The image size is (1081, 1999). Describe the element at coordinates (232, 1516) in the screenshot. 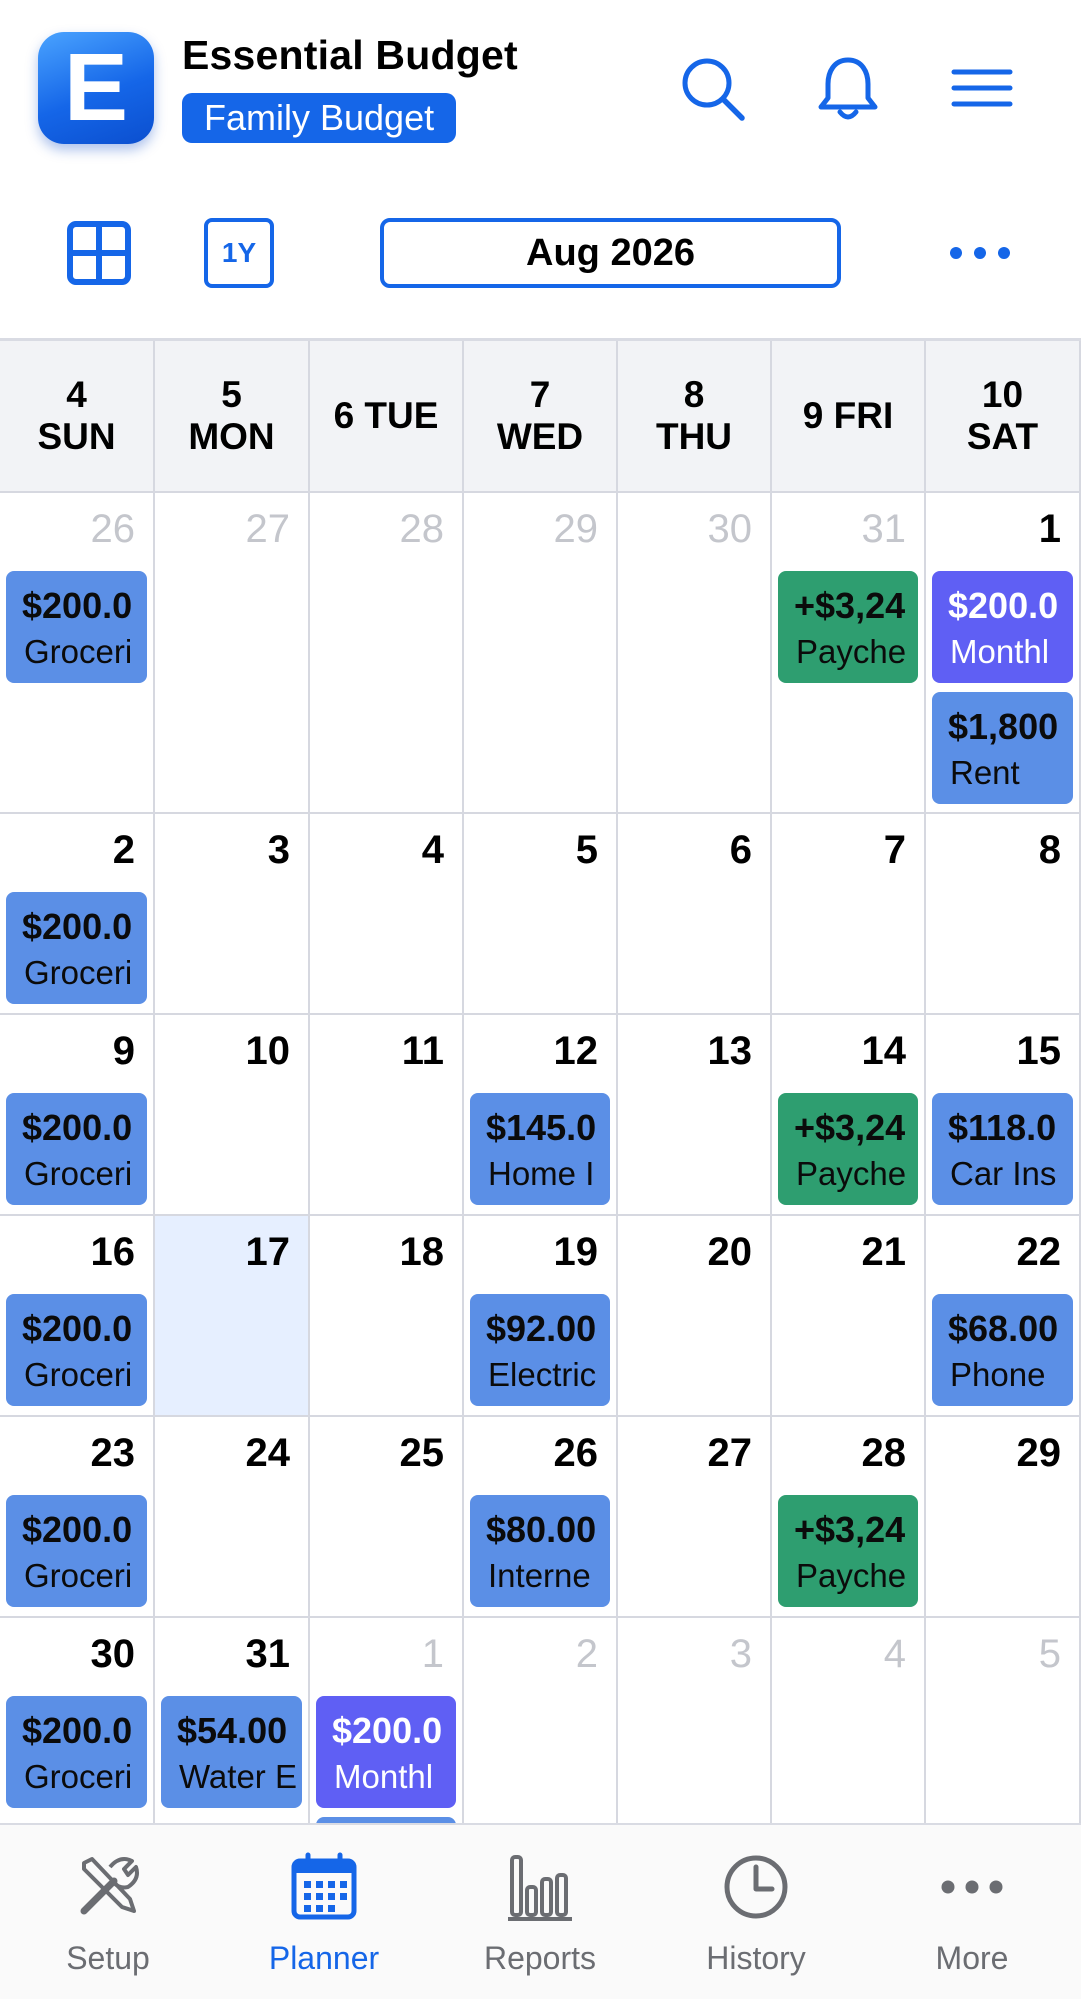

I see `calendar-day: 24` at that location.